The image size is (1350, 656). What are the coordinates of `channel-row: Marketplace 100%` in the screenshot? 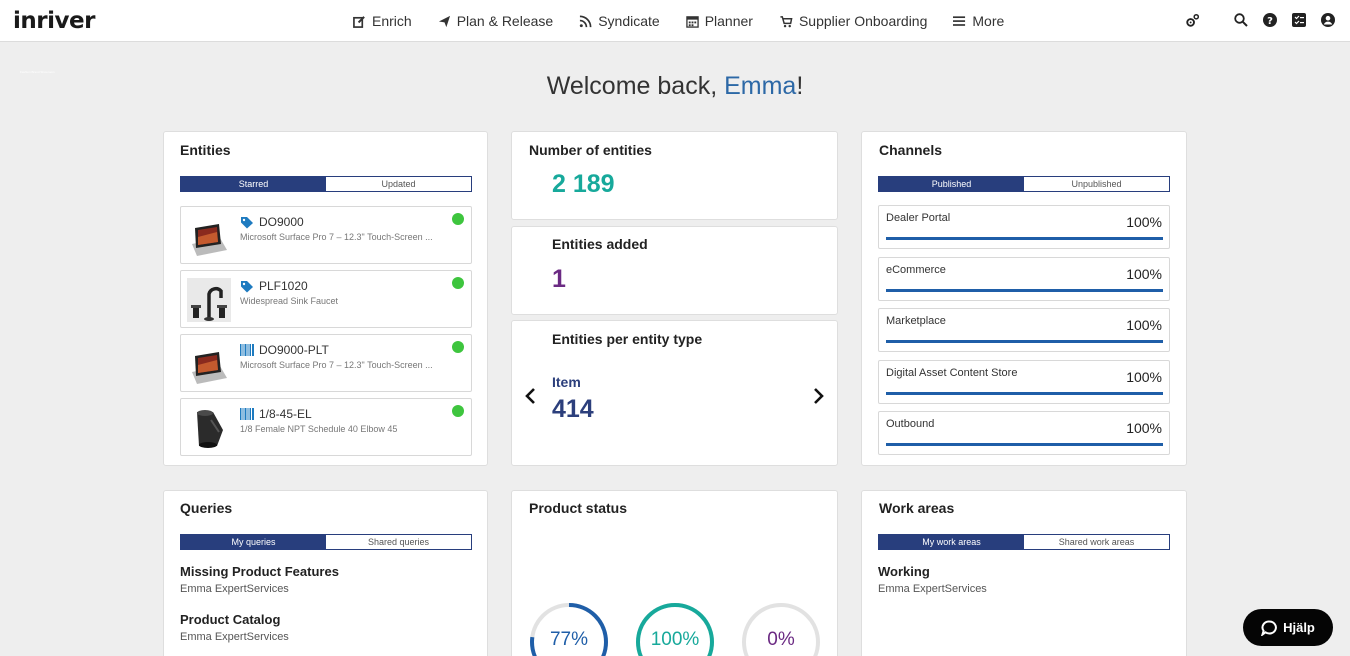 It's located at (1024, 330).